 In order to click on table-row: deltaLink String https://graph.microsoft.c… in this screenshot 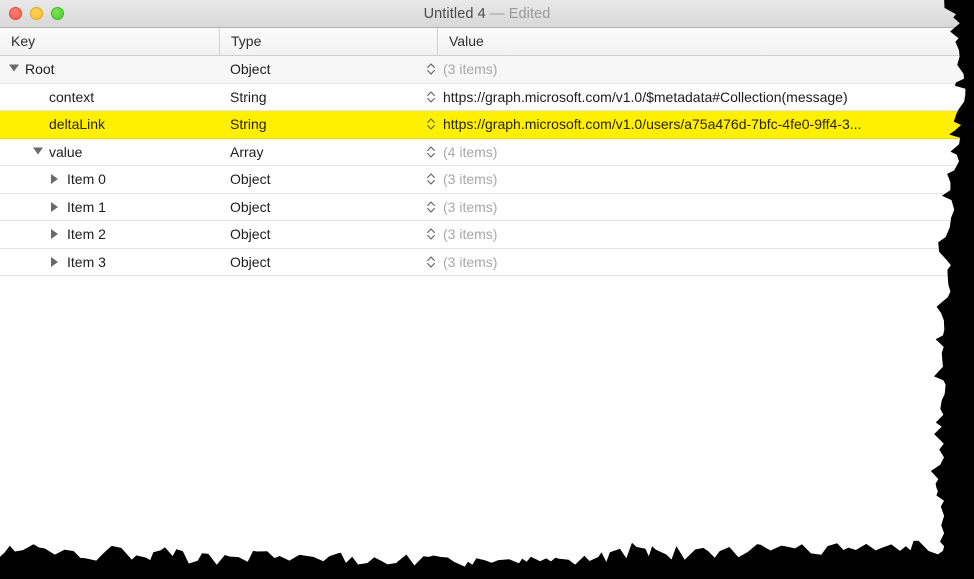, I will do `click(487, 125)`.